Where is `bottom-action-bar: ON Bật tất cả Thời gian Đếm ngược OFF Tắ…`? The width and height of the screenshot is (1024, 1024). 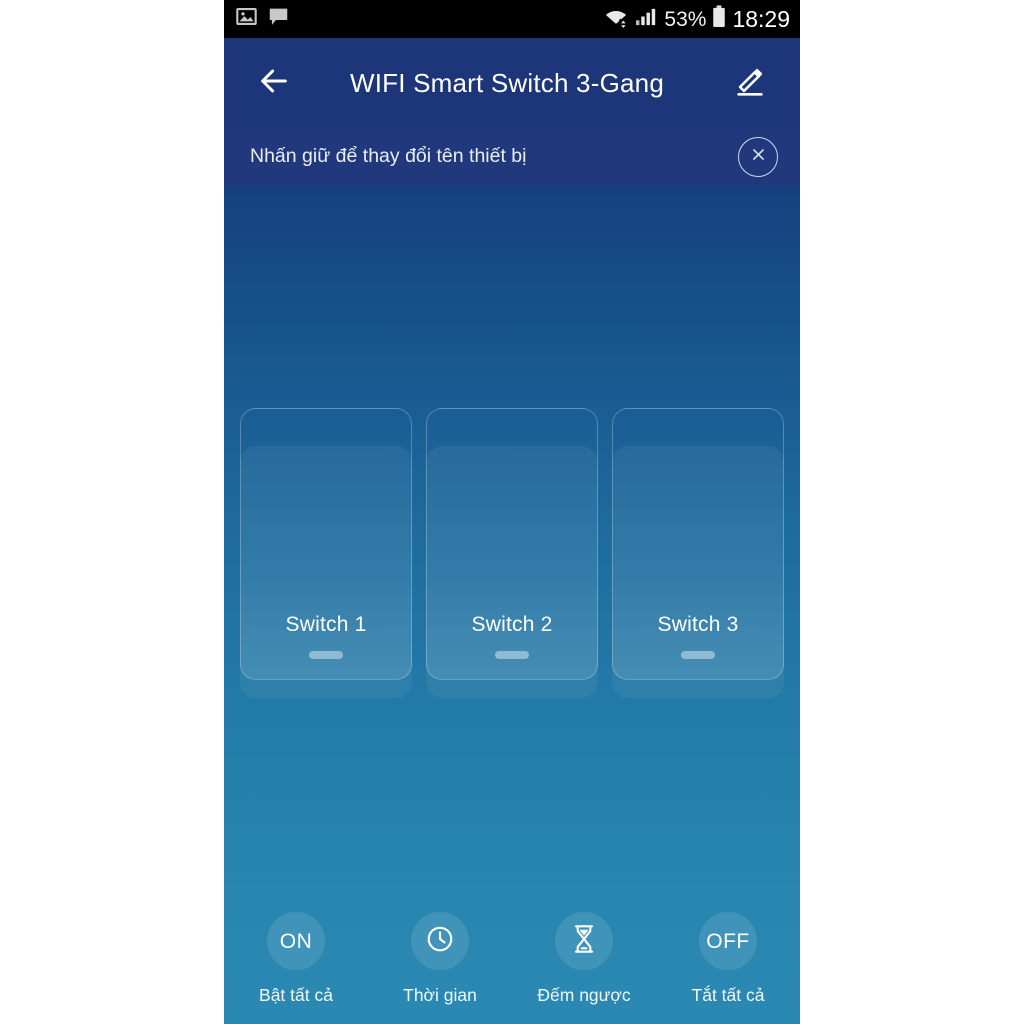 bottom-action-bar: ON Bật tất cả Thời gian Đếm ngược OFF Tắ… is located at coordinates (512, 964).